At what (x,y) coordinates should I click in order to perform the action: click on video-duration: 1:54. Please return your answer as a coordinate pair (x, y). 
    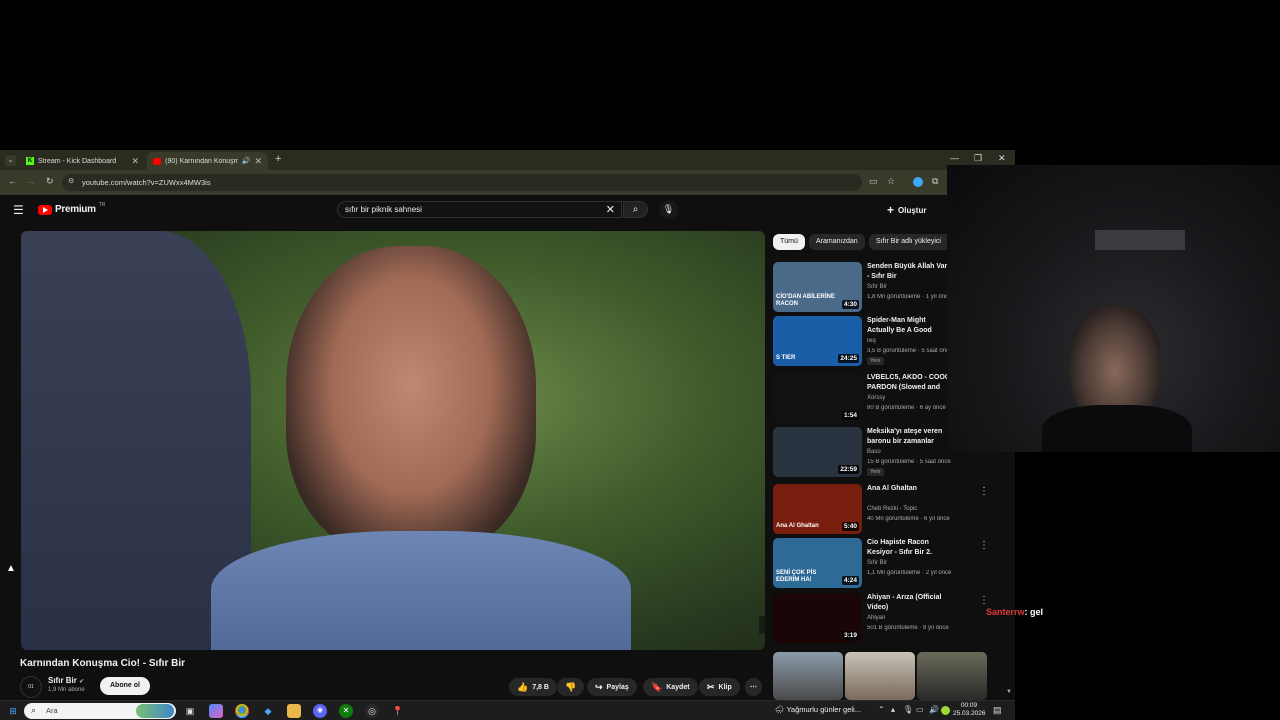
    Looking at the image, I should click on (850, 415).